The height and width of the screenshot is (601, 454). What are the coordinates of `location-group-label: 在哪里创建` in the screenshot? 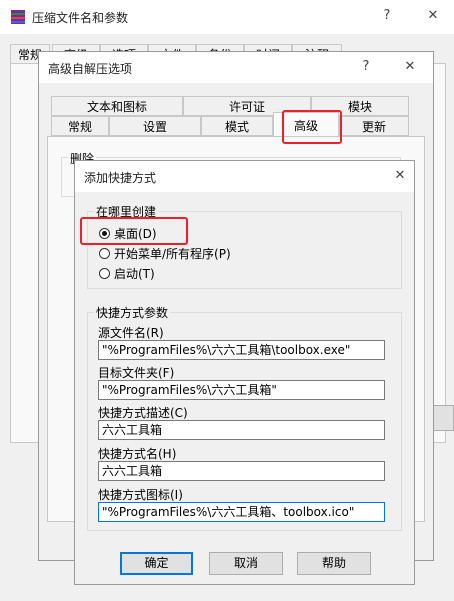 It's located at (126, 211).